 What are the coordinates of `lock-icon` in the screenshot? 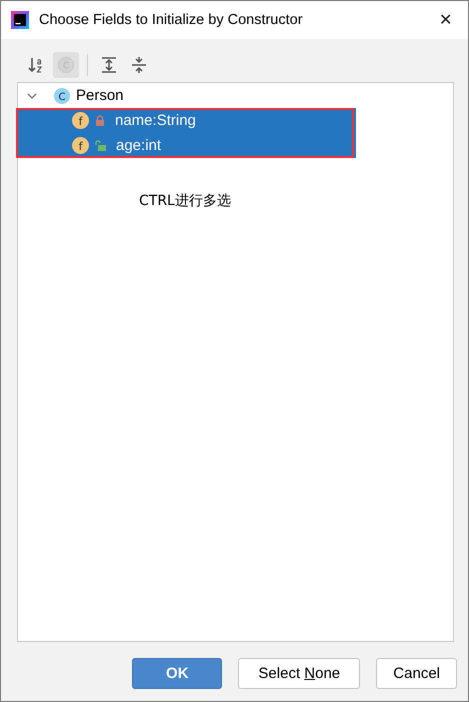 It's located at (100, 120).